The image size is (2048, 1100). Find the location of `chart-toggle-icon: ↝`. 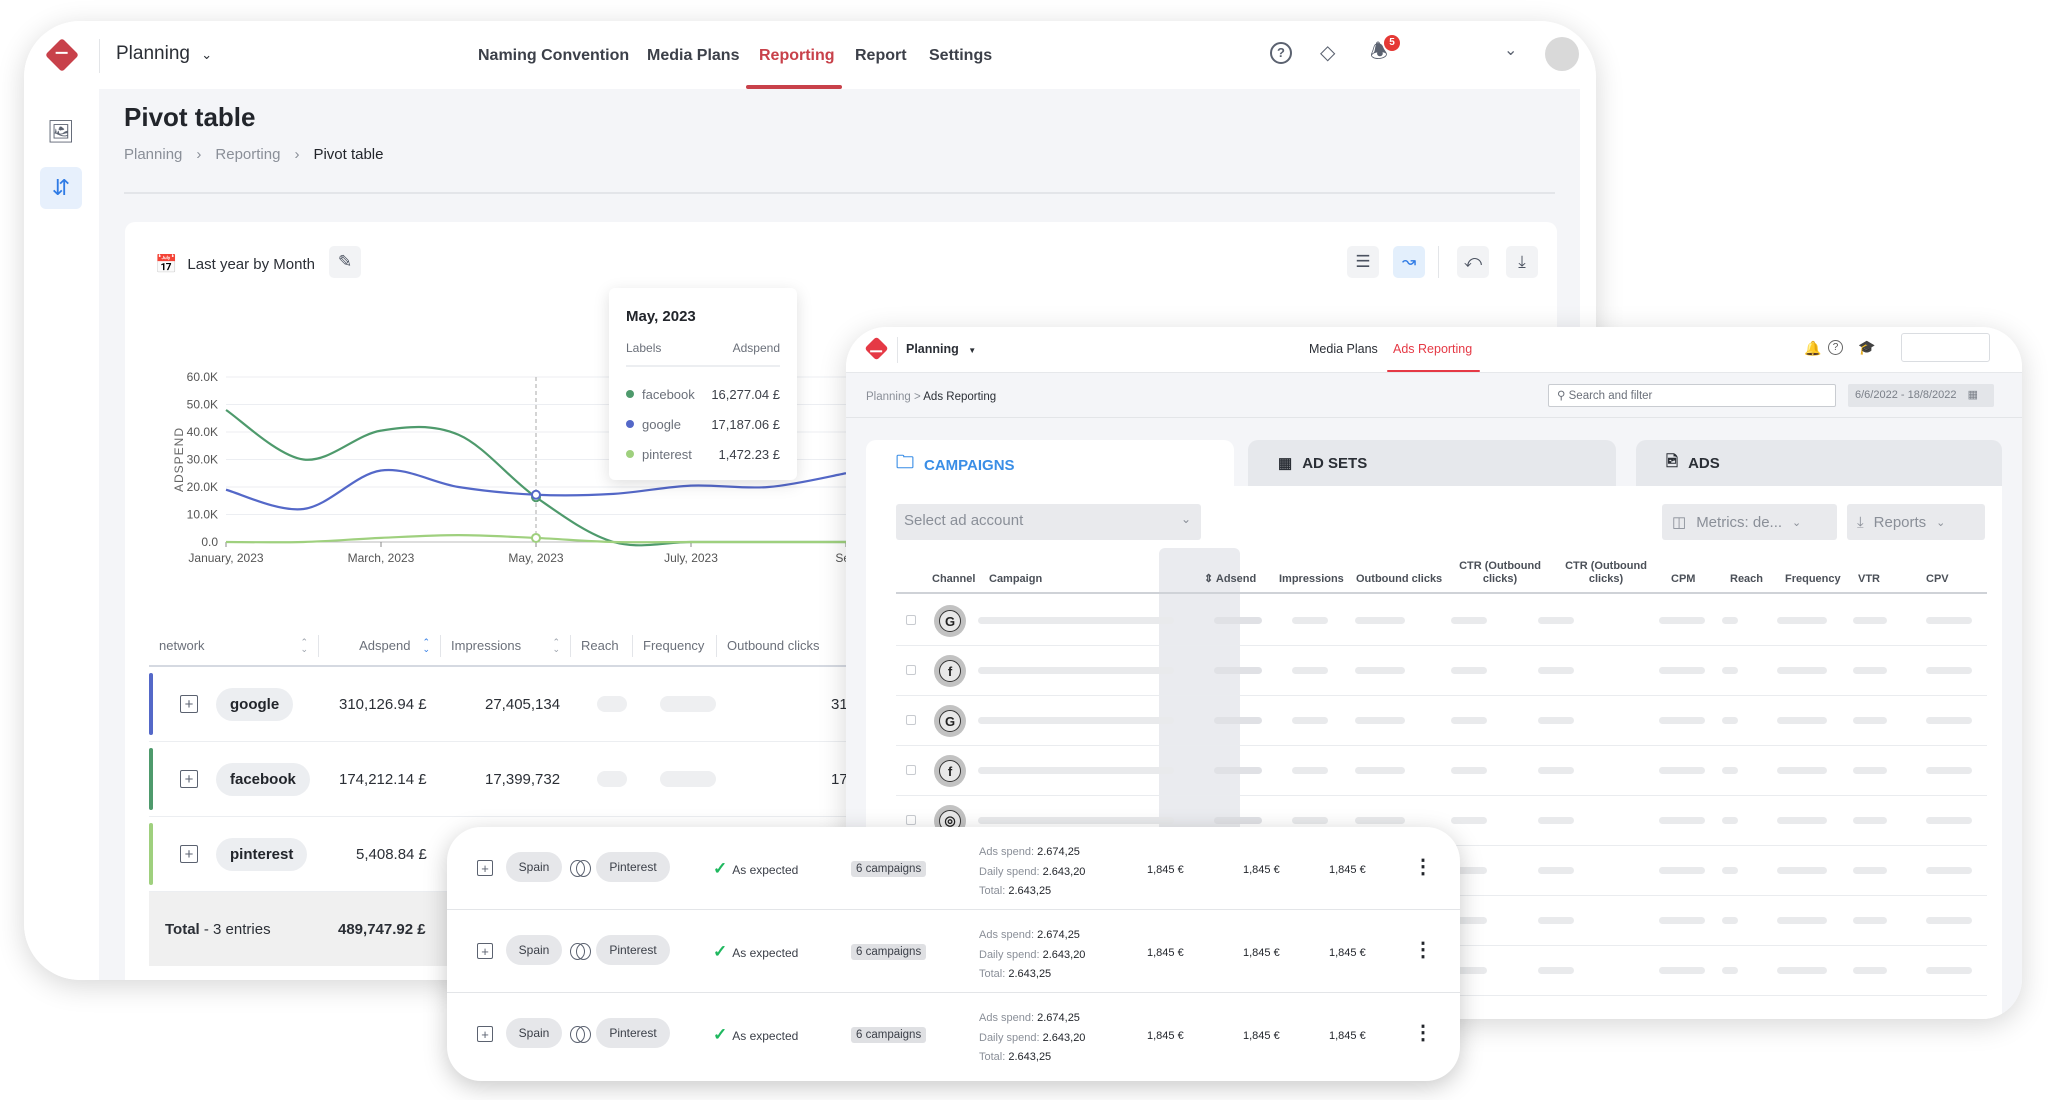

chart-toggle-icon: ↝ is located at coordinates (1409, 262).